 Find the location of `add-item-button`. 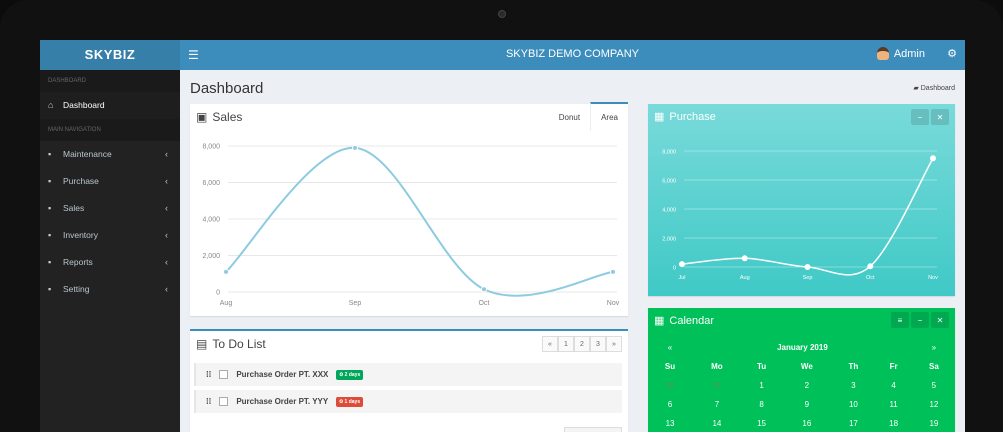

add-item-button is located at coordinates (593, 429).